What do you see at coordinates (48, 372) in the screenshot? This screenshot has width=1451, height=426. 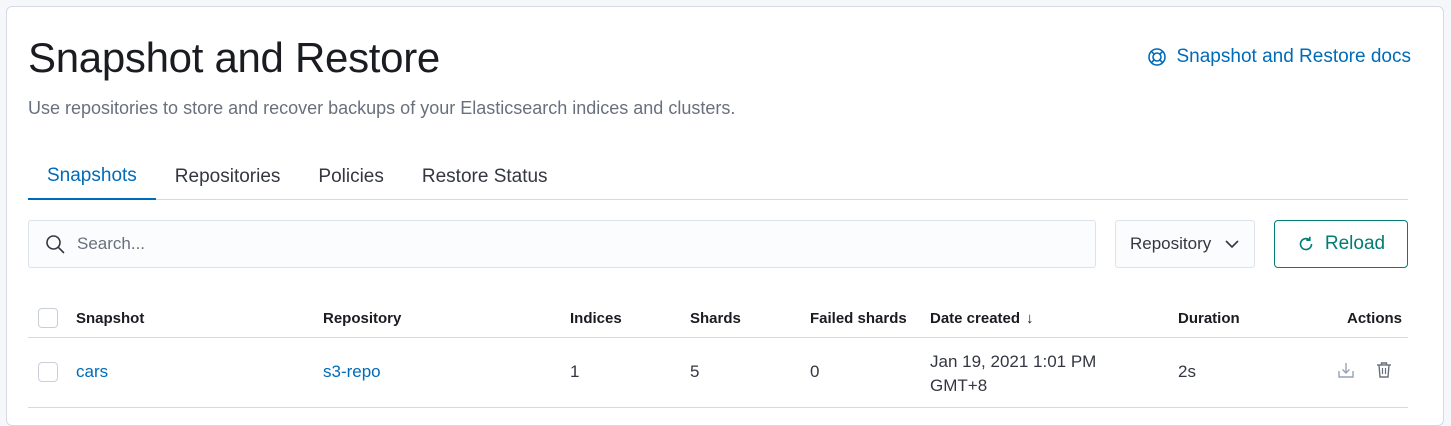 I see `row-checkbox` at bounding box center [48, 372].